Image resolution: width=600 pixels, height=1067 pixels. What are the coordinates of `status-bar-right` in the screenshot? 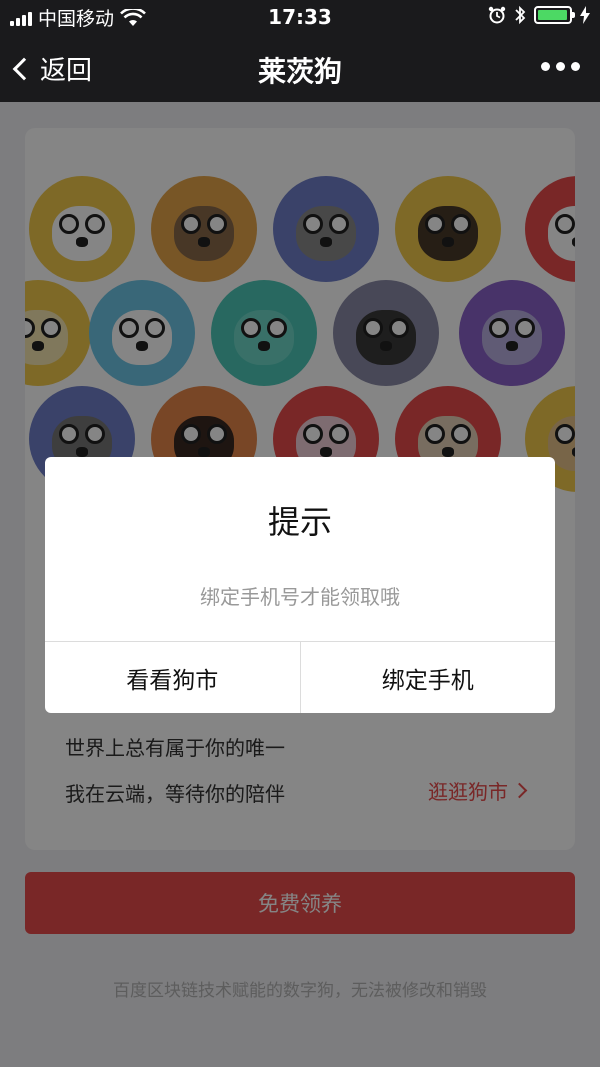 It's located at (539, 15).